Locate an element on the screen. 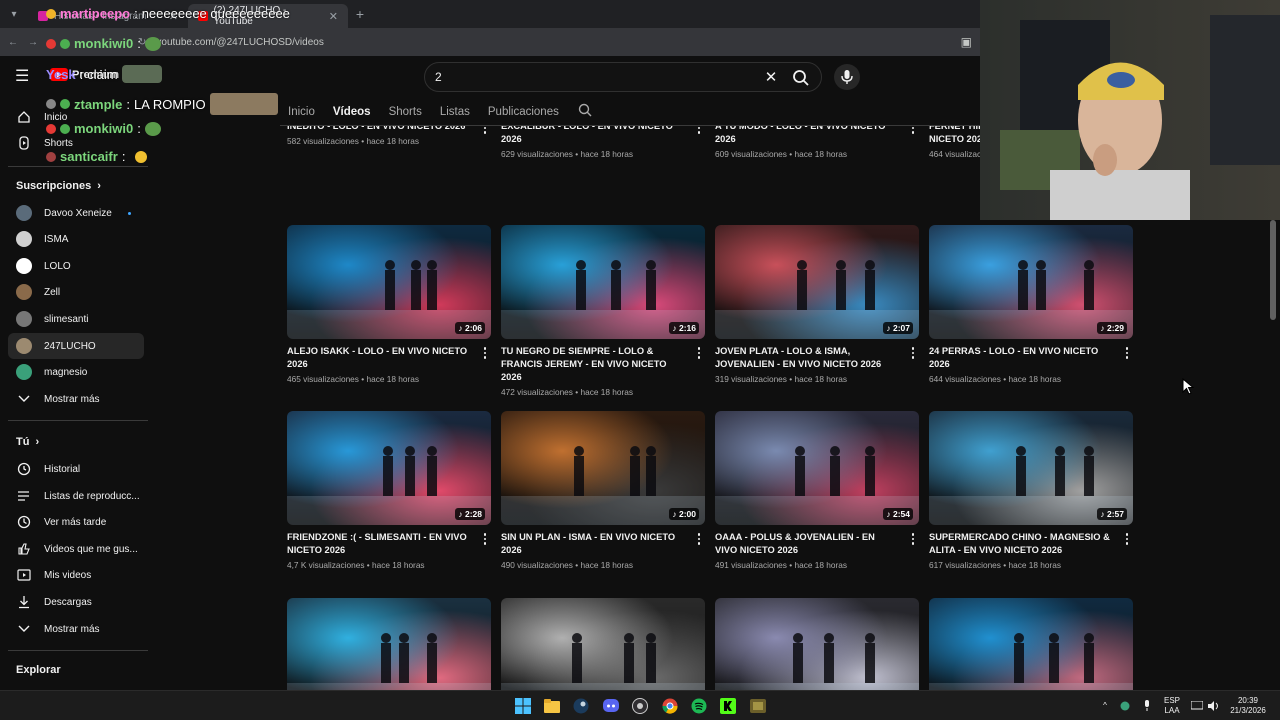 This screenshot has height=720, width=1280. app-icon is located at coordinates (758, 706).